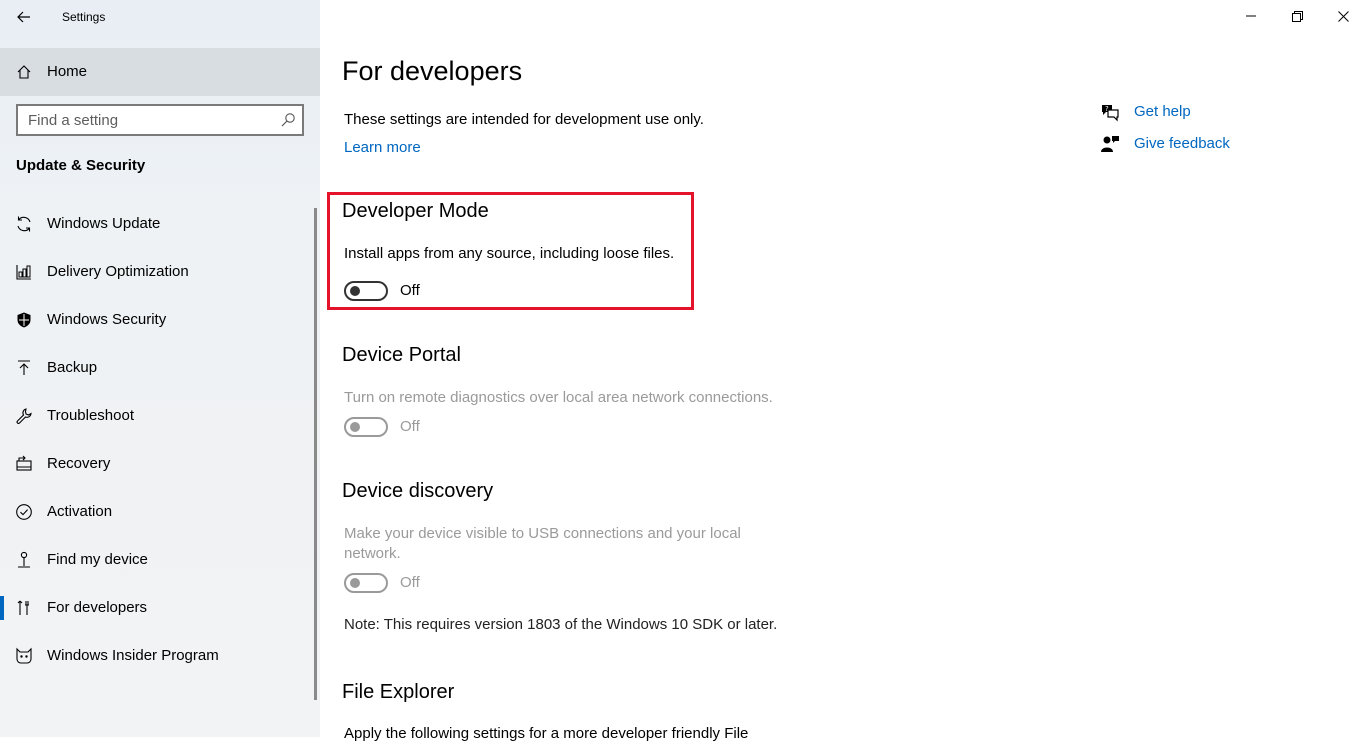  I want to click on device-discovery-description-line2: network., so click(372, 553).